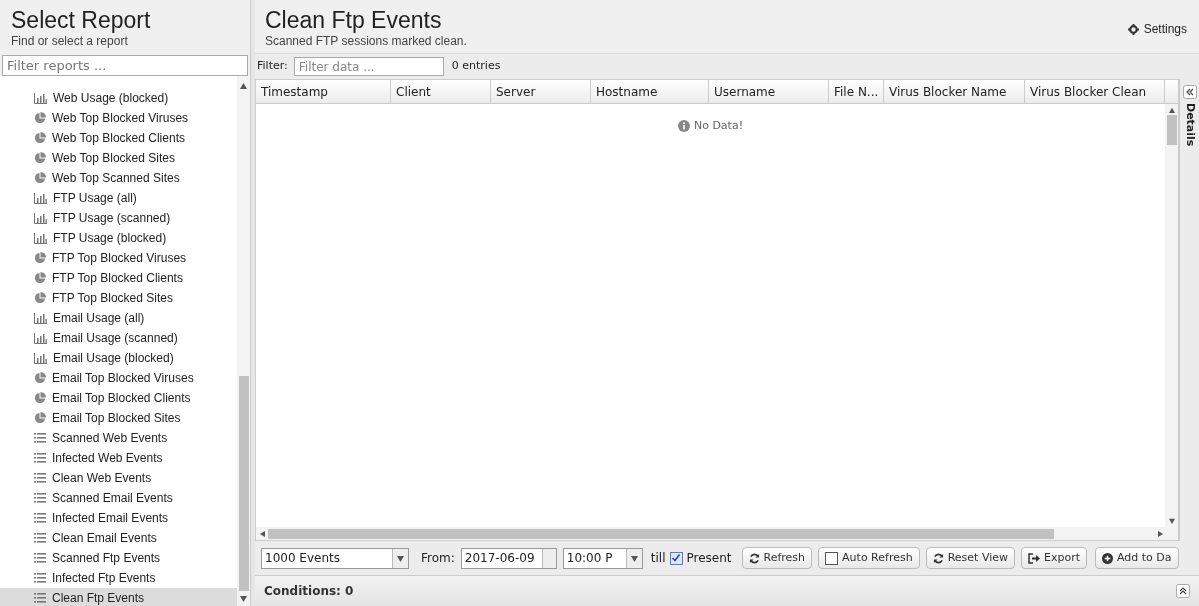 The height and width of the screenshot is (606, 1199). Describe the element at coordinates (650, 91) in the screenshot. I see `column-header: Hostname` at that location.